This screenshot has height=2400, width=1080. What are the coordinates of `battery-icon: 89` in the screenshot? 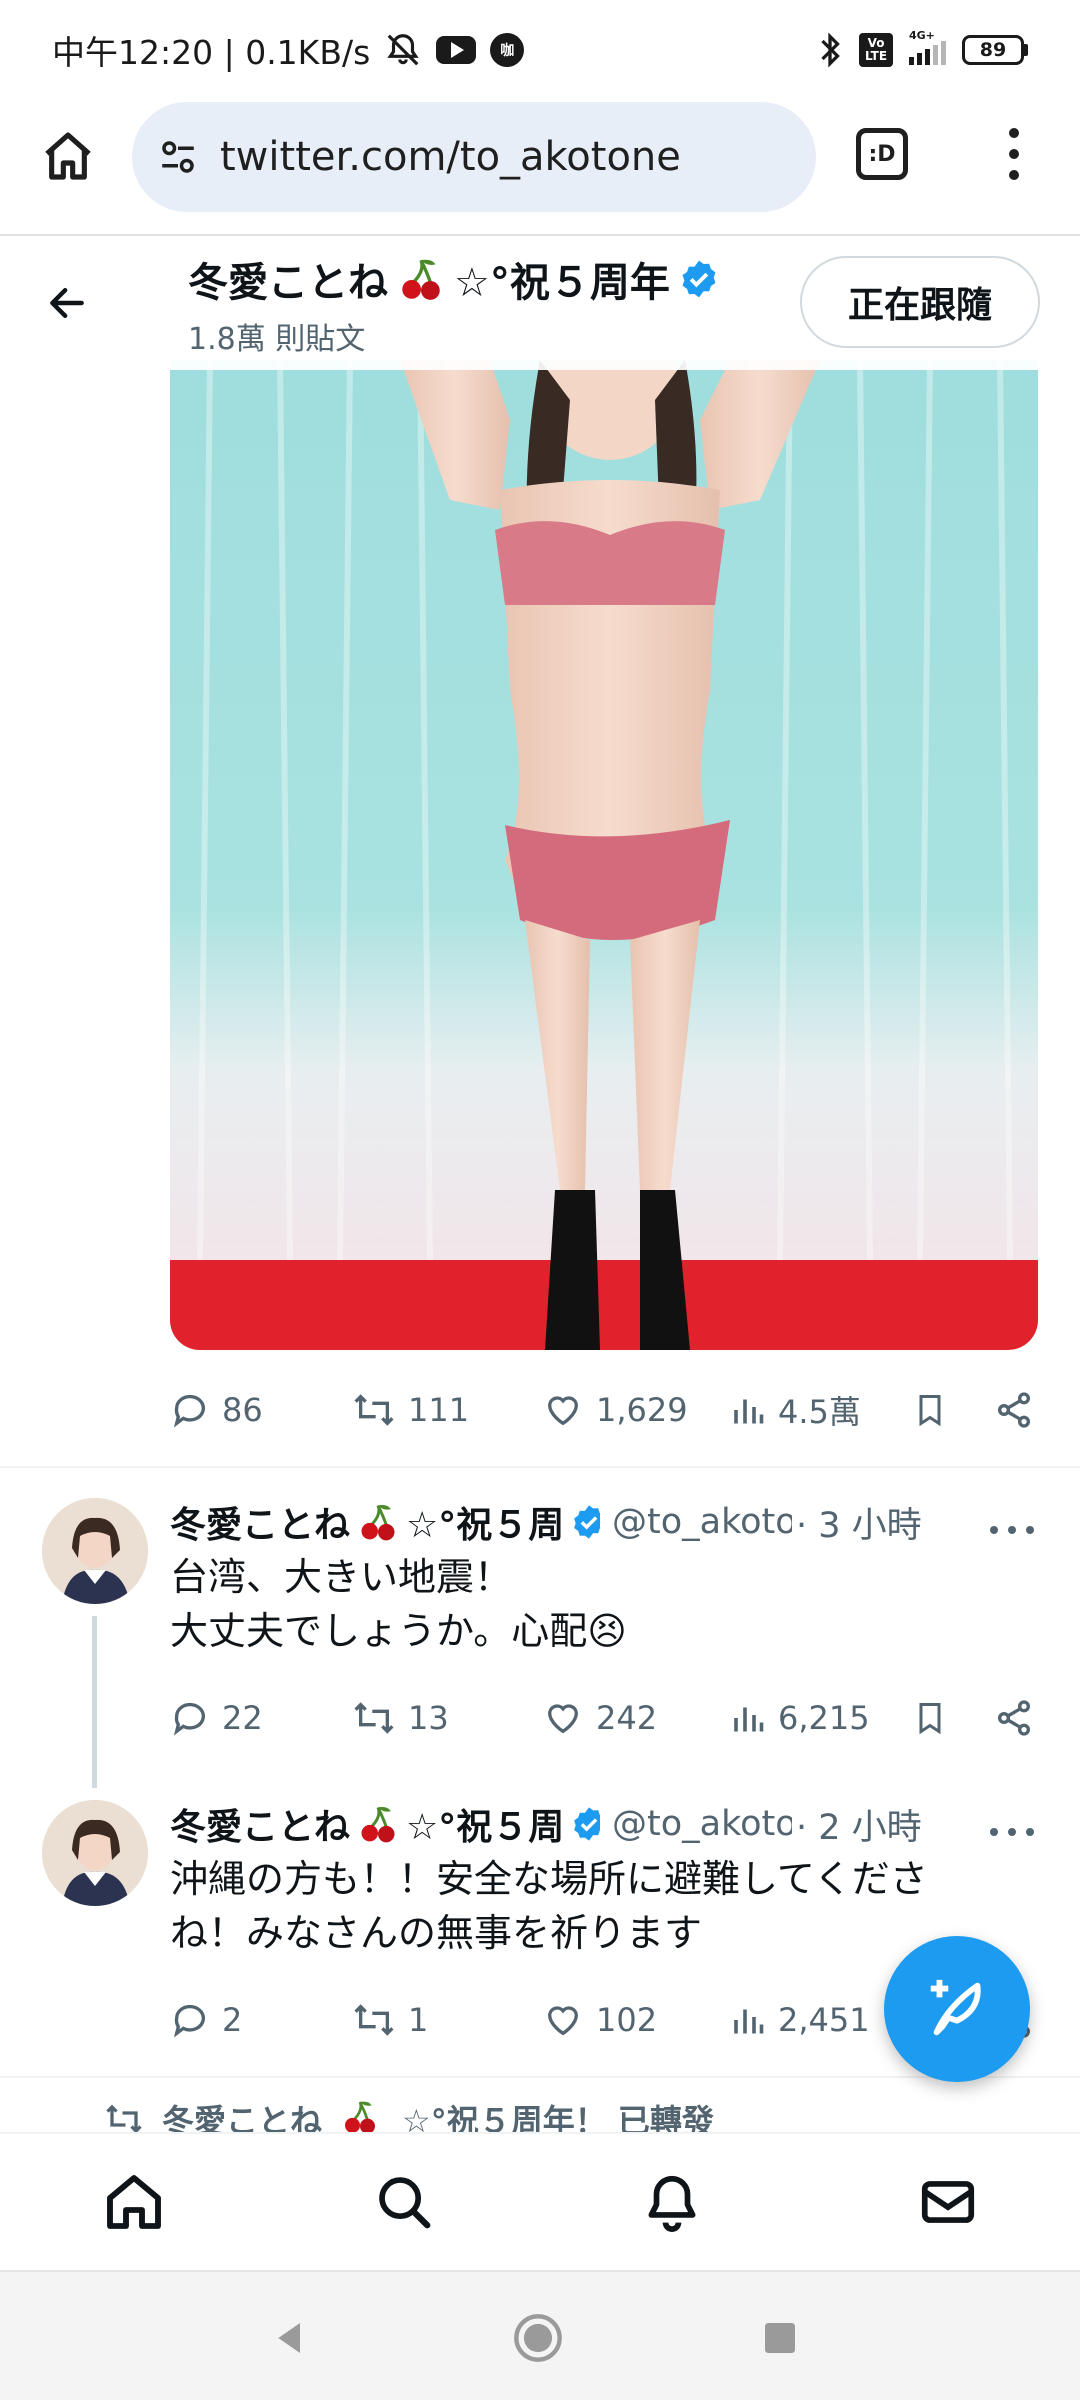 It's located at (995, 50).